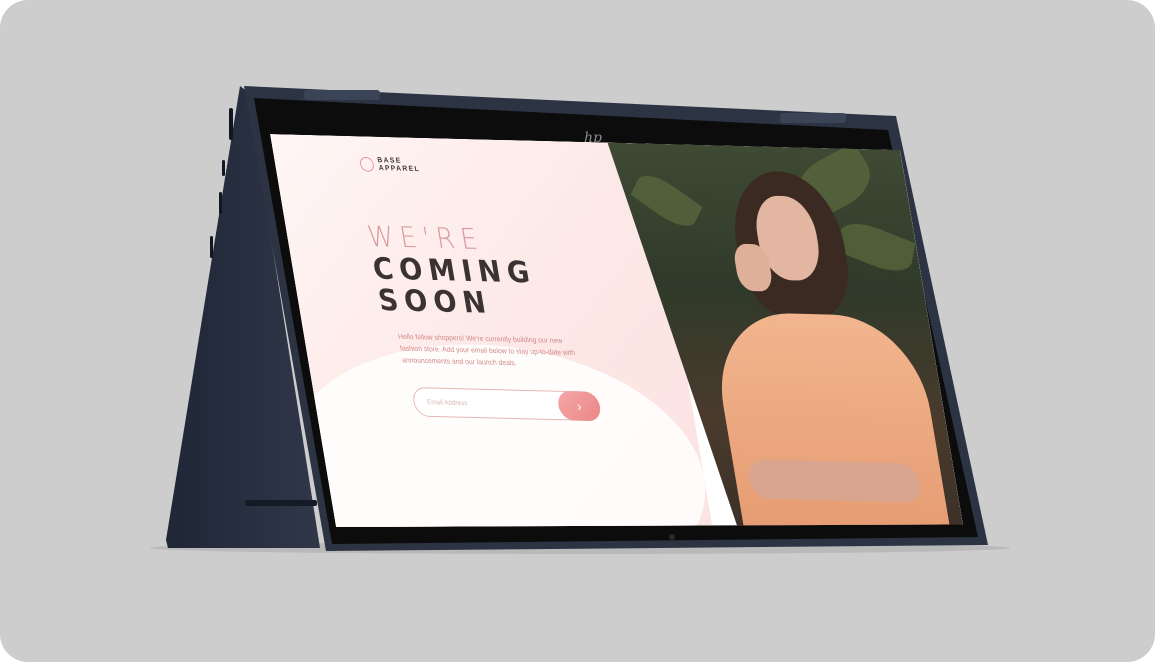  I want to click on heading-dark: COMING SOON, so click(493, 288).